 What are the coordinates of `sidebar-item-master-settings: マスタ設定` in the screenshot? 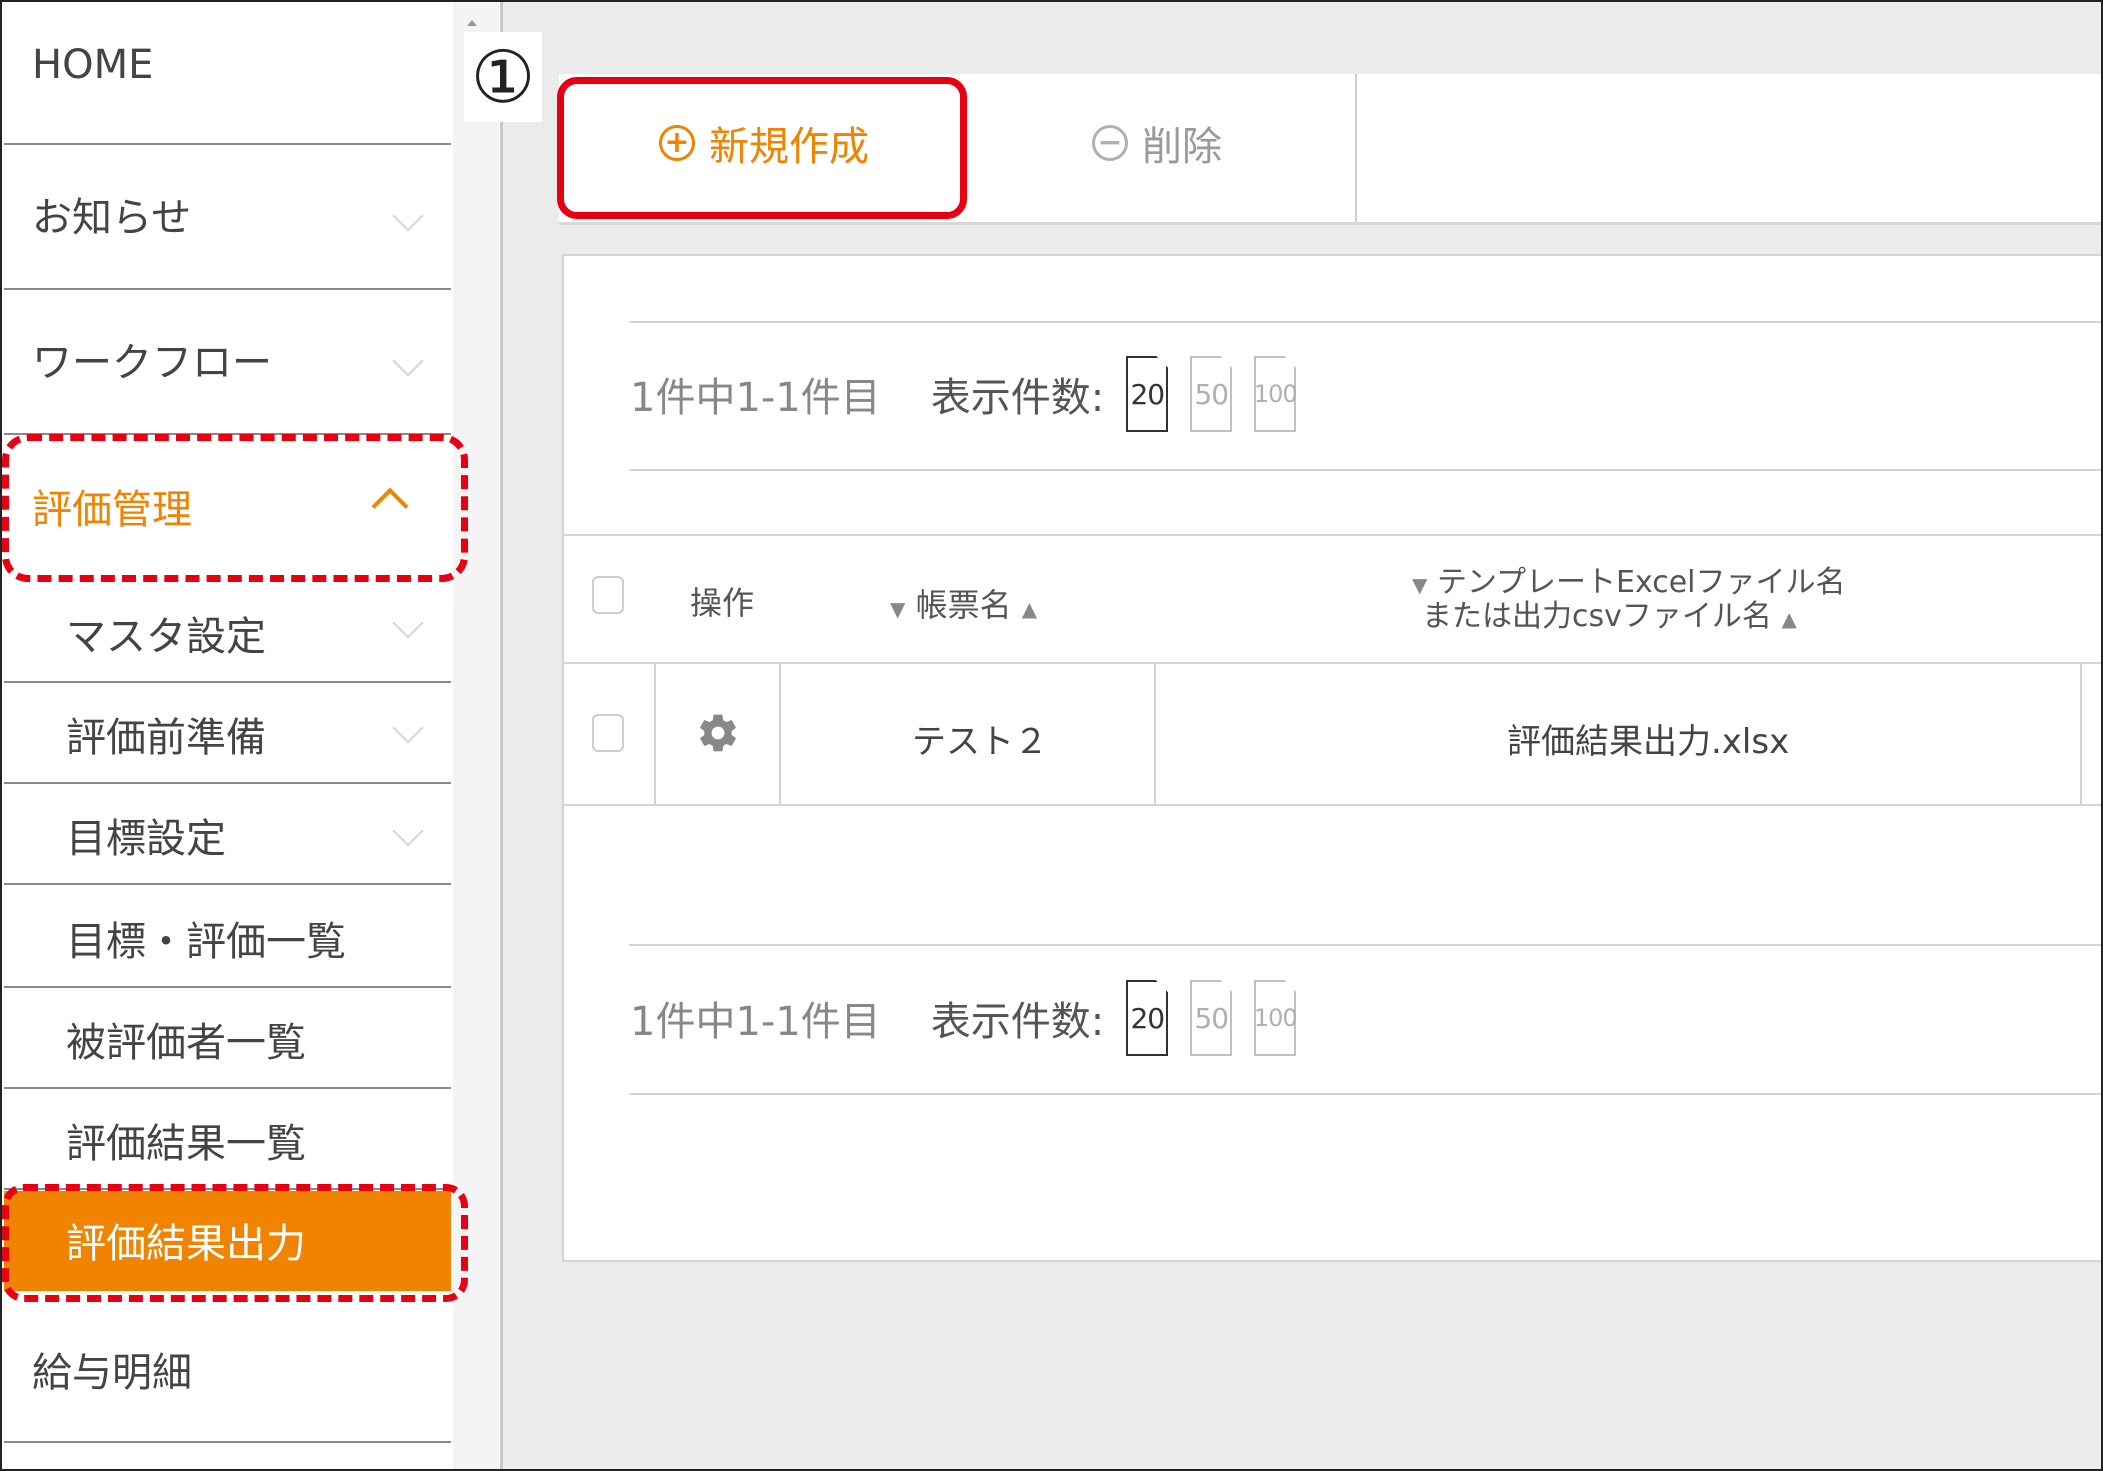 It's located at (227, 631).